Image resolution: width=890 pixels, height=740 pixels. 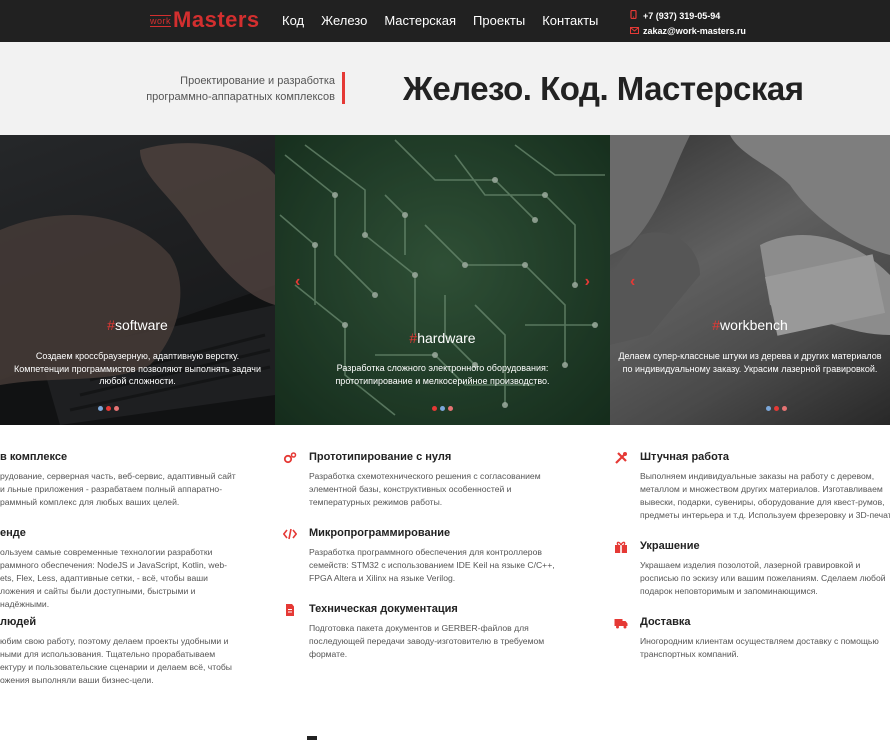 What do you see at coordinates (621, 623) in the screenshot?
I see `truck-icon` at bounding box center [621, 623].